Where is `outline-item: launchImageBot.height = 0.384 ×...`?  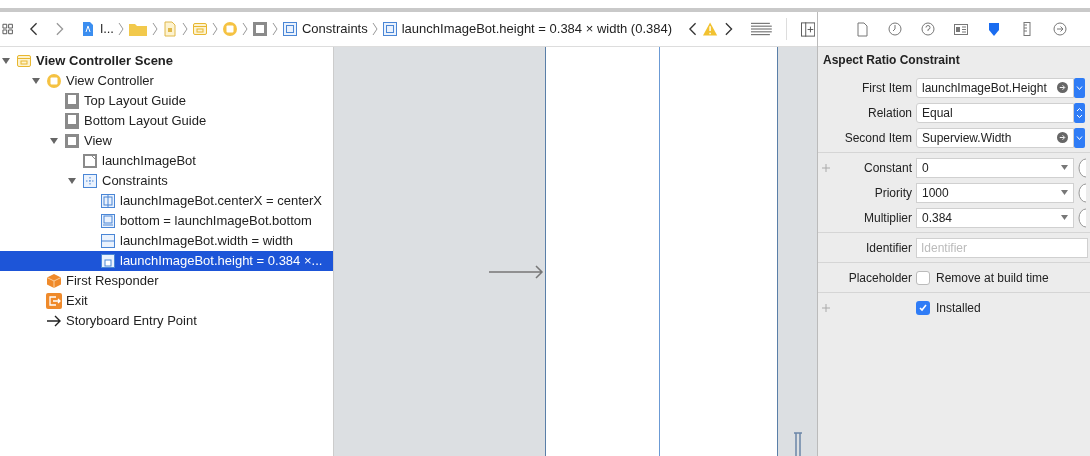
outline-item: launchImageBot.height = 0.384 ×... is located at coordinates (166, 261).